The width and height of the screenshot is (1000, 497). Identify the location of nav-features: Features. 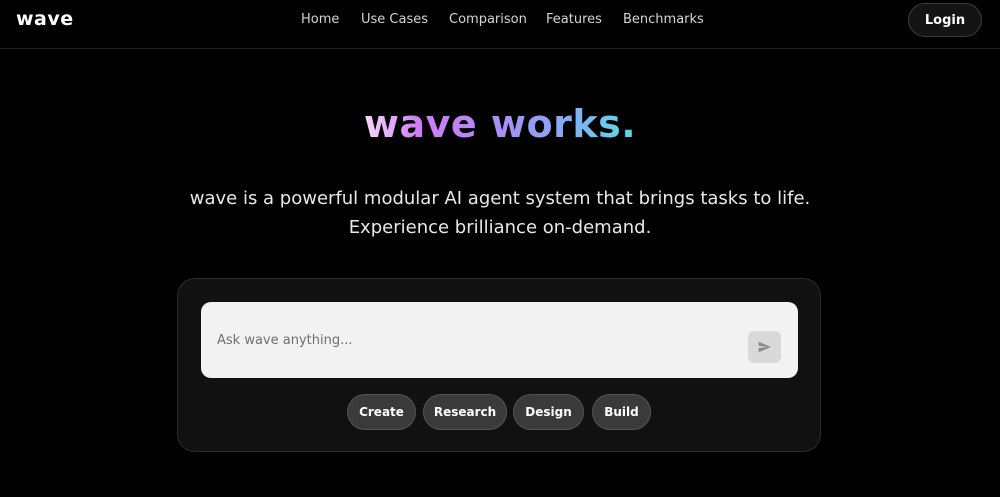
(574, 19).